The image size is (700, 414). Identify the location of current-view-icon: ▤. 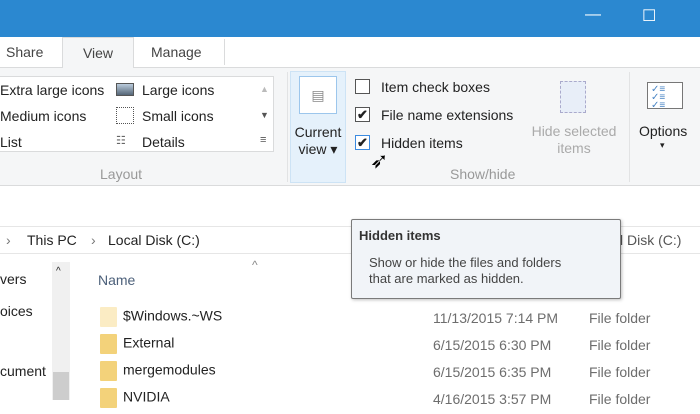
(318, 95).